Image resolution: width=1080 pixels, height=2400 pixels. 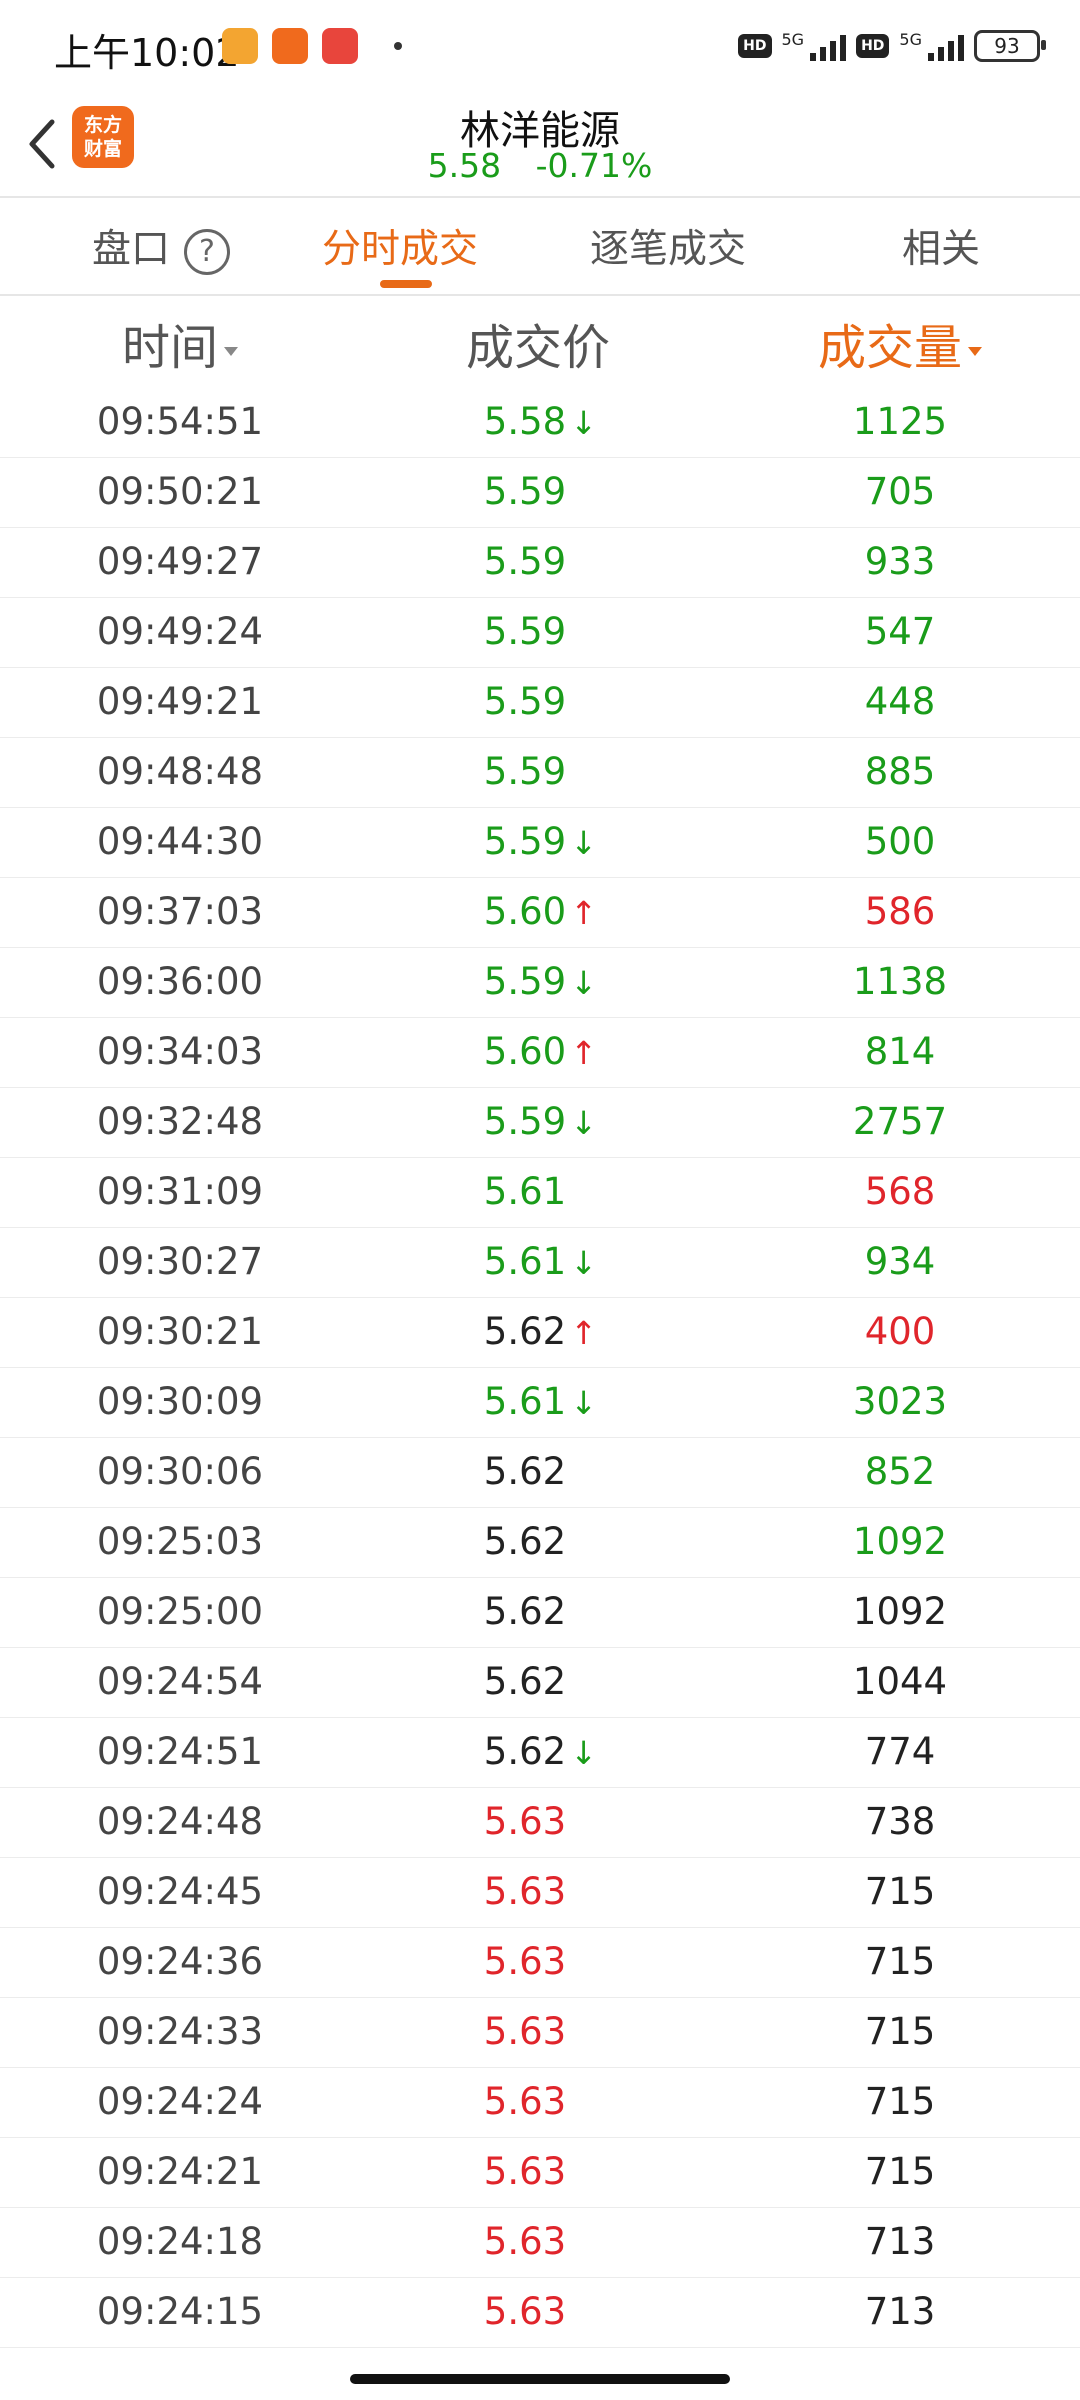 I want to click on trade-price-value: 5.61, so click(x=525, y=1261).